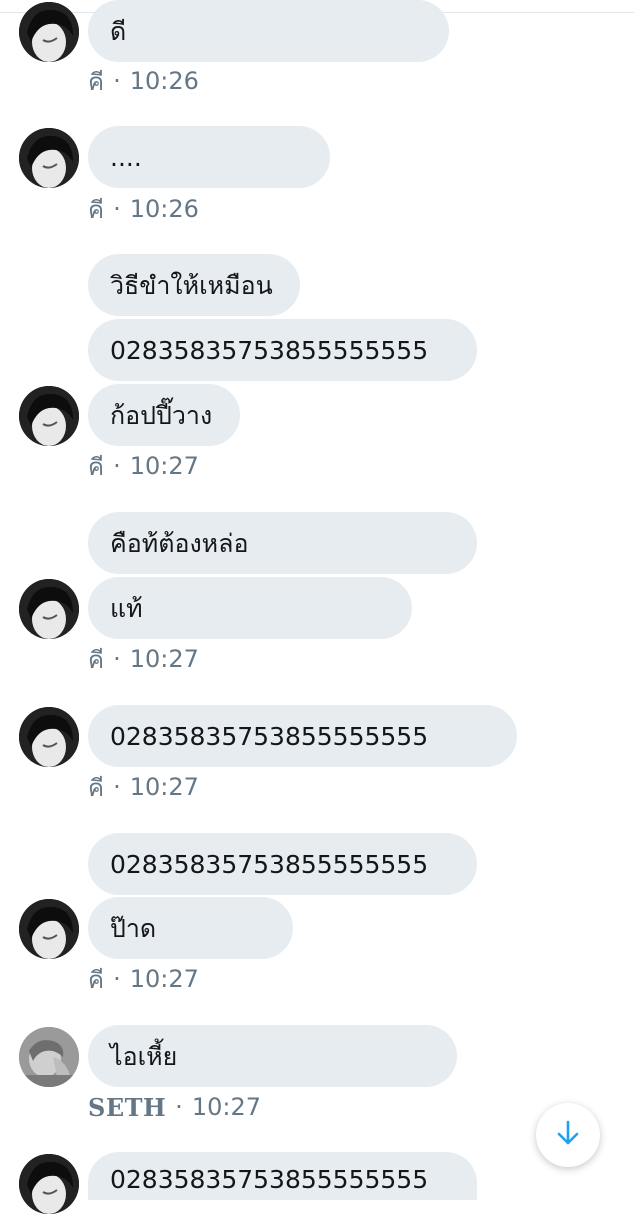 Image resolution: width=634 pixels, height=1214 pixels. Describe the element at coordinates (179, 543) in the screenshot. I see `message-text: คือท้ต้องหล่อ` at that location.